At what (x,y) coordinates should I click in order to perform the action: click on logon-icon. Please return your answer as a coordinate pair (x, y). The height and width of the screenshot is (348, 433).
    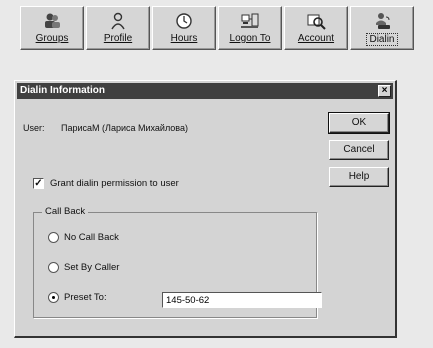
    Looking at the image, I should click on (250, 20).